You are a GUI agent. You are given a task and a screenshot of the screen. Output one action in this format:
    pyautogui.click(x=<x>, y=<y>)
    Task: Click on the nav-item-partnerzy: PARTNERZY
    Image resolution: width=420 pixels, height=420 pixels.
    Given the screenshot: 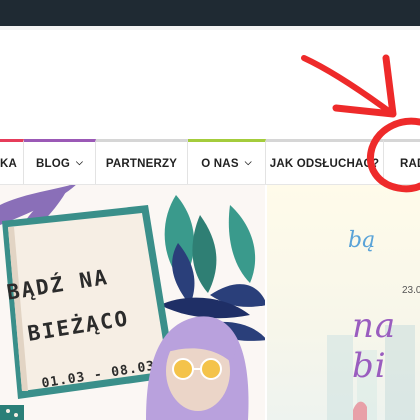 What is the action you would take?
    pyautogui.click(x=142, y=162)
    